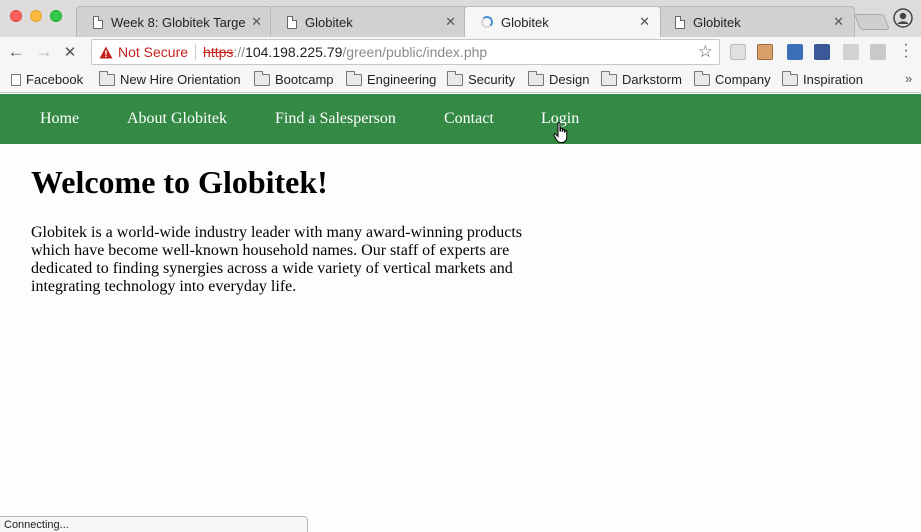  Describe the element at coordinates (562, 21) in the screenshot. I see `tab-globitek-active: Globitek ✕` at that location.